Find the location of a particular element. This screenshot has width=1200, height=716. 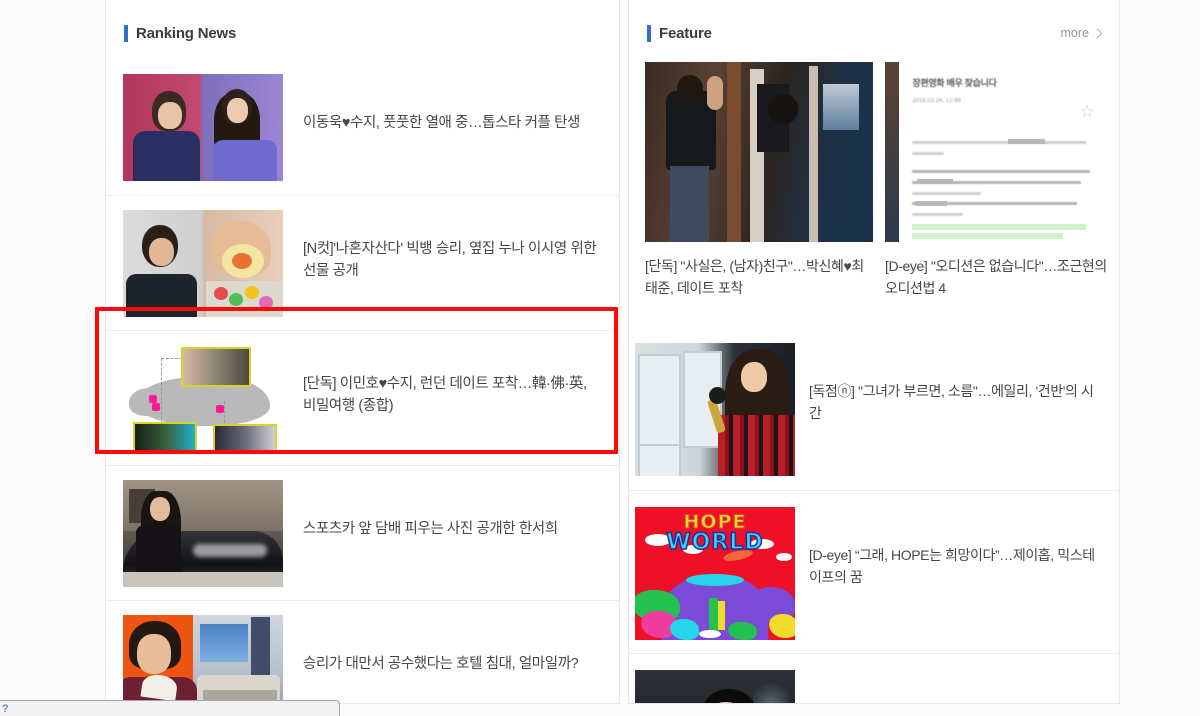

feature-list-item-1: [독점ⓝ] "그녀가 부르면, 소름"…에일리, '건반'의 시간 is located at coordinates (874, 408).